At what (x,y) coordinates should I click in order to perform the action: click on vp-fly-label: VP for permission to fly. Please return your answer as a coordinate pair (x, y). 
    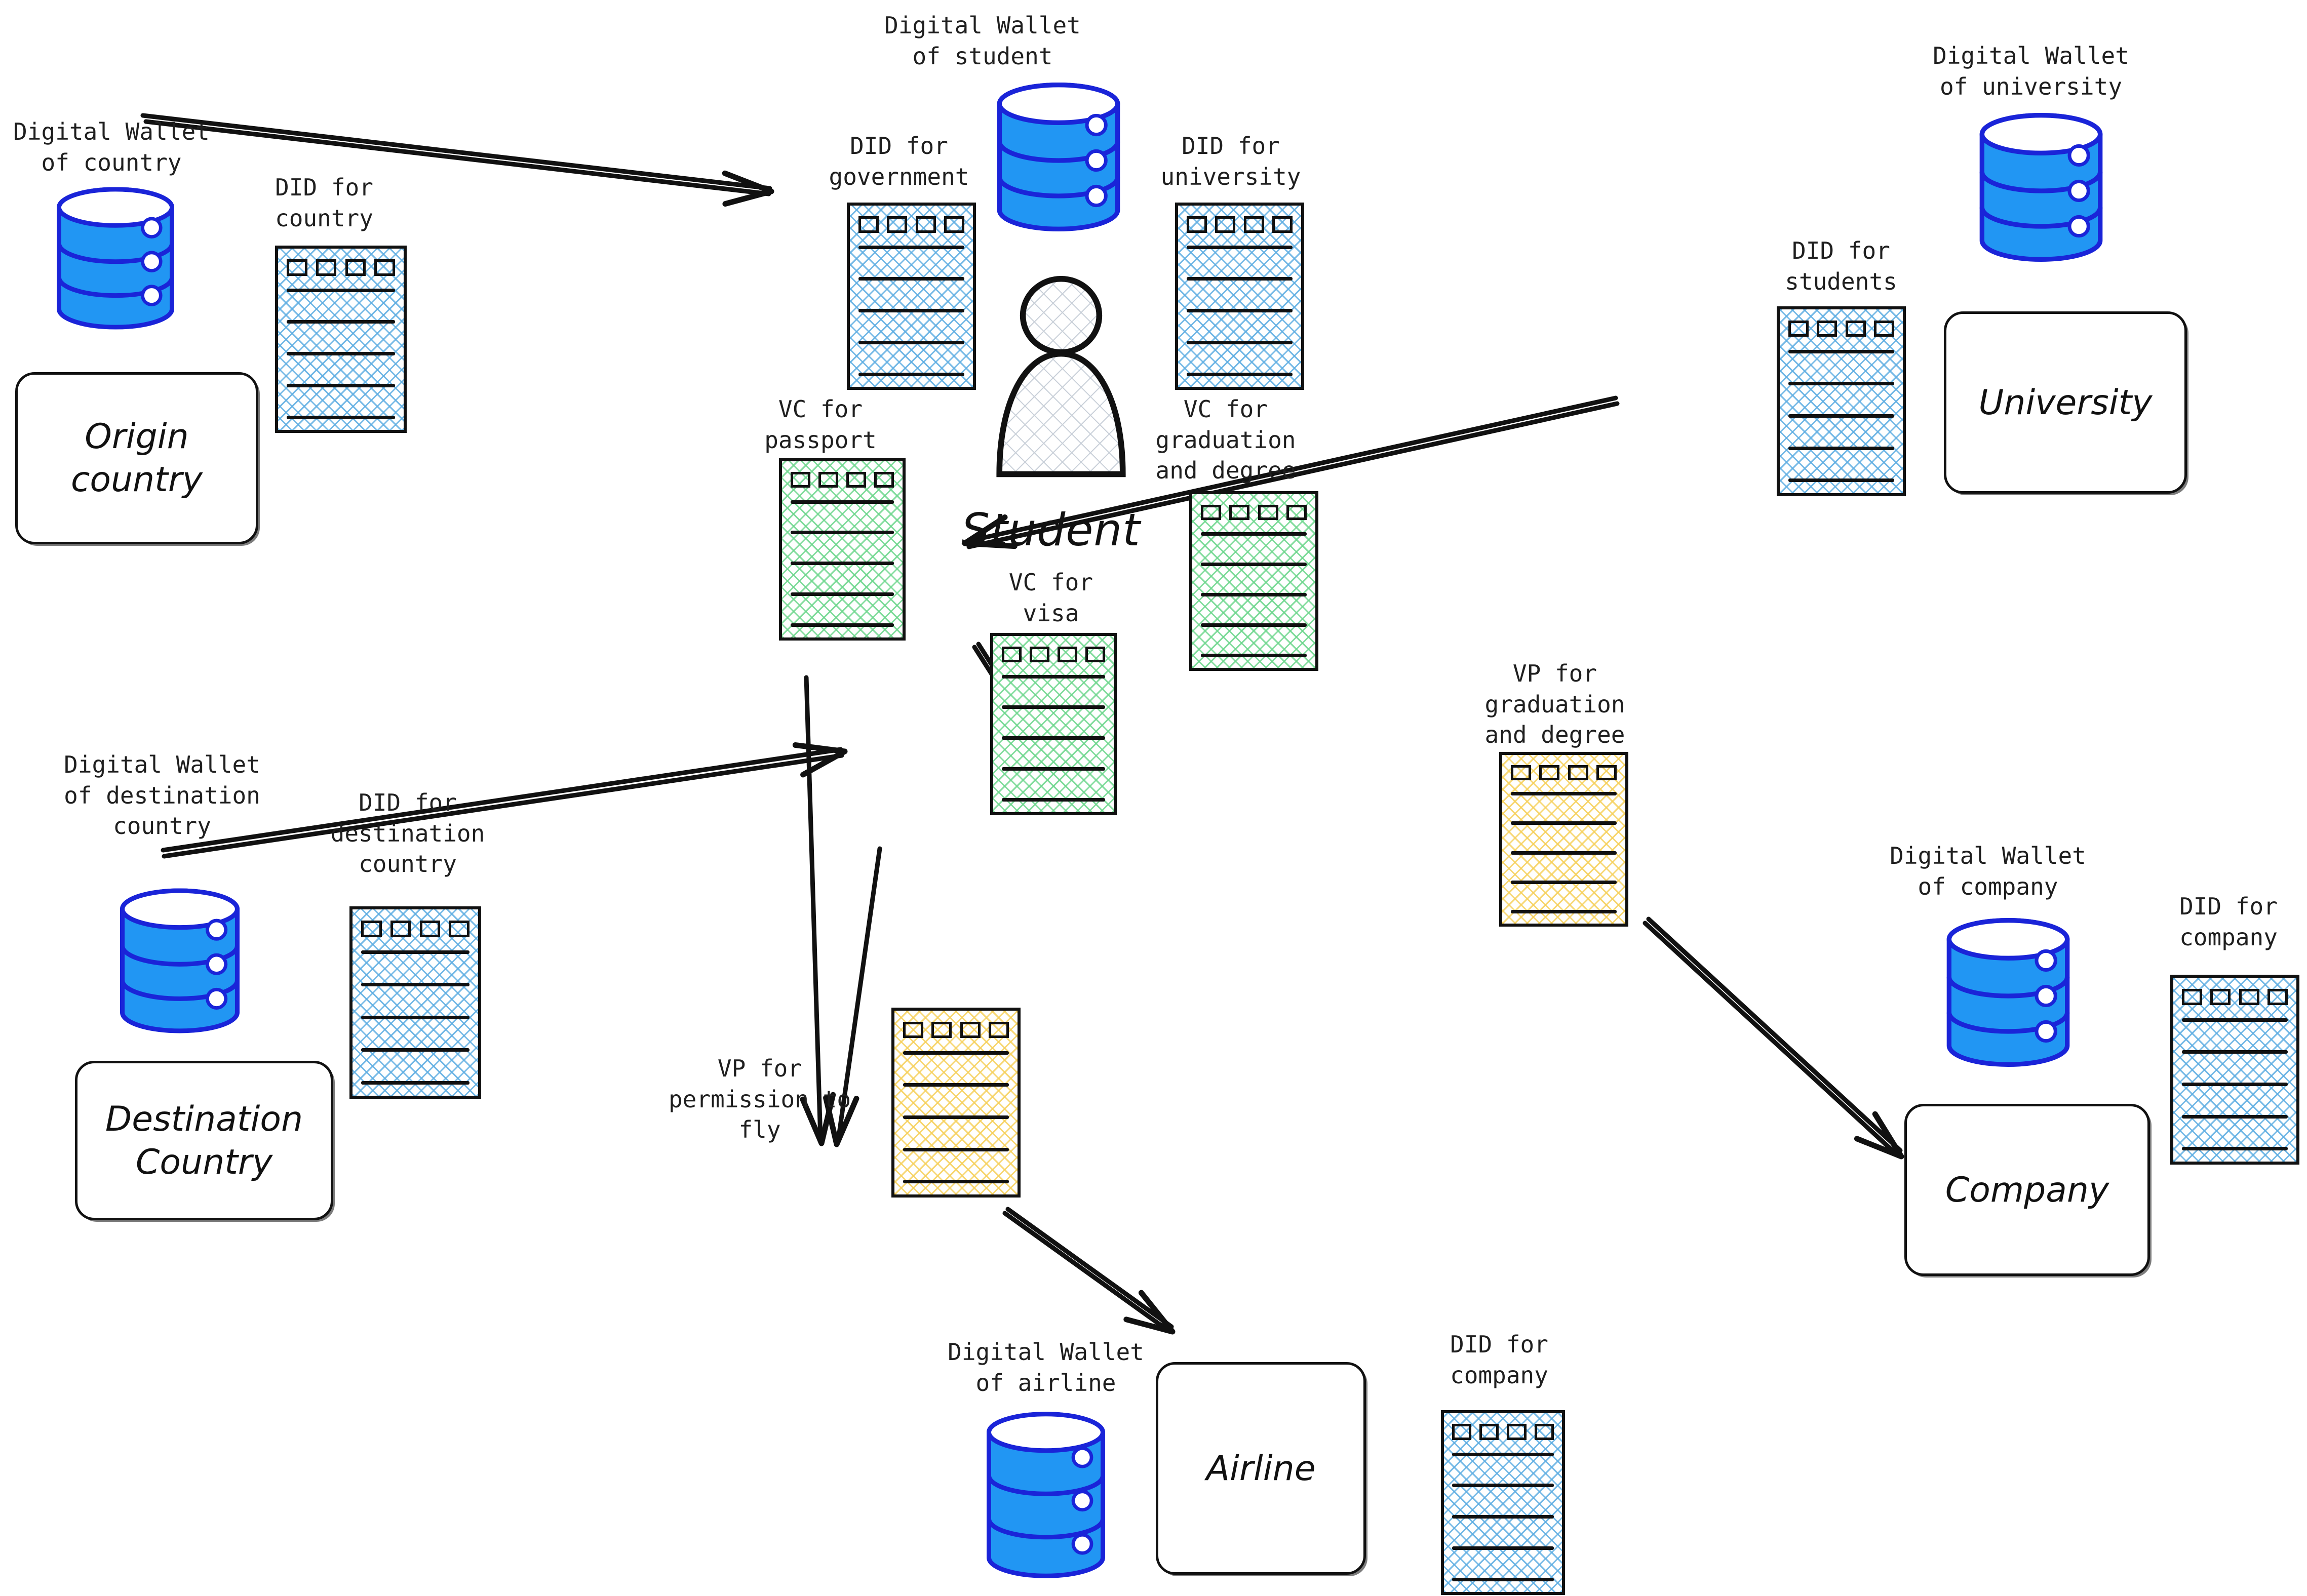
    Looking at the image, I should click on (759, 1099).